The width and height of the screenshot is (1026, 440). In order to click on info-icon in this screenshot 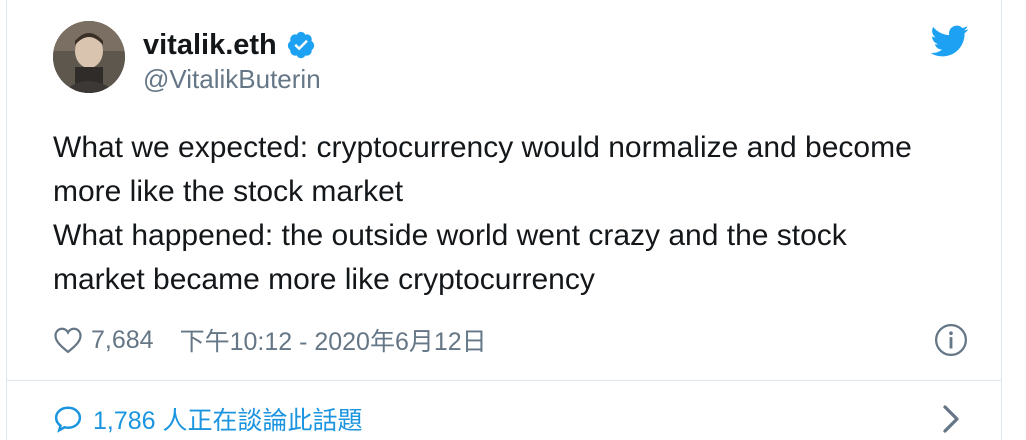, I will do `click(951, 340)`.